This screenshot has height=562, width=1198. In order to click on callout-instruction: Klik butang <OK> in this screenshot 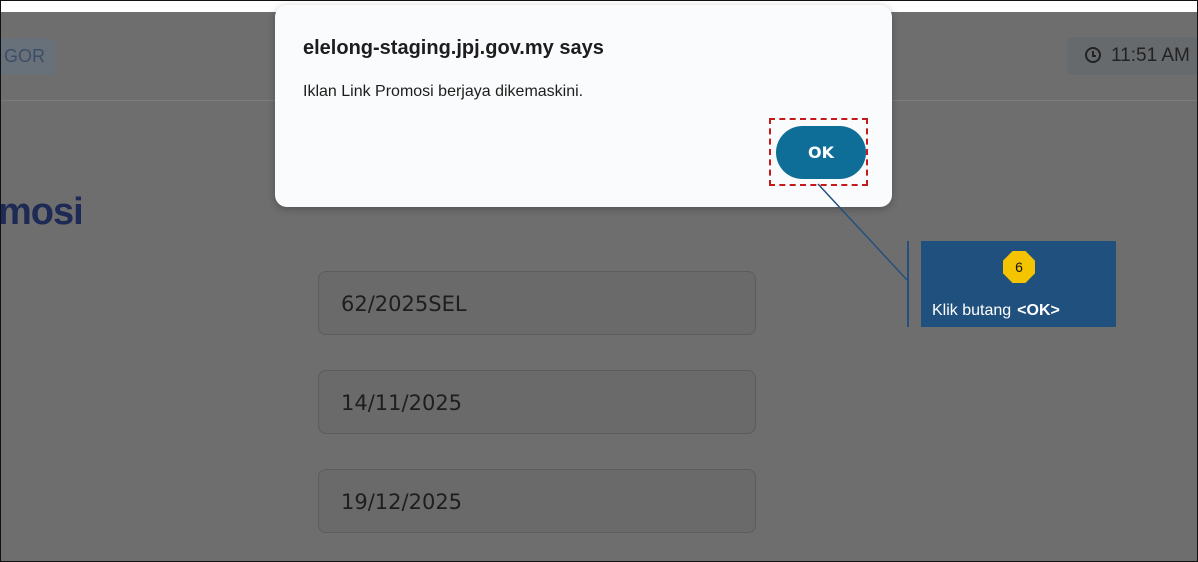, I will do `click(996, 311)`.